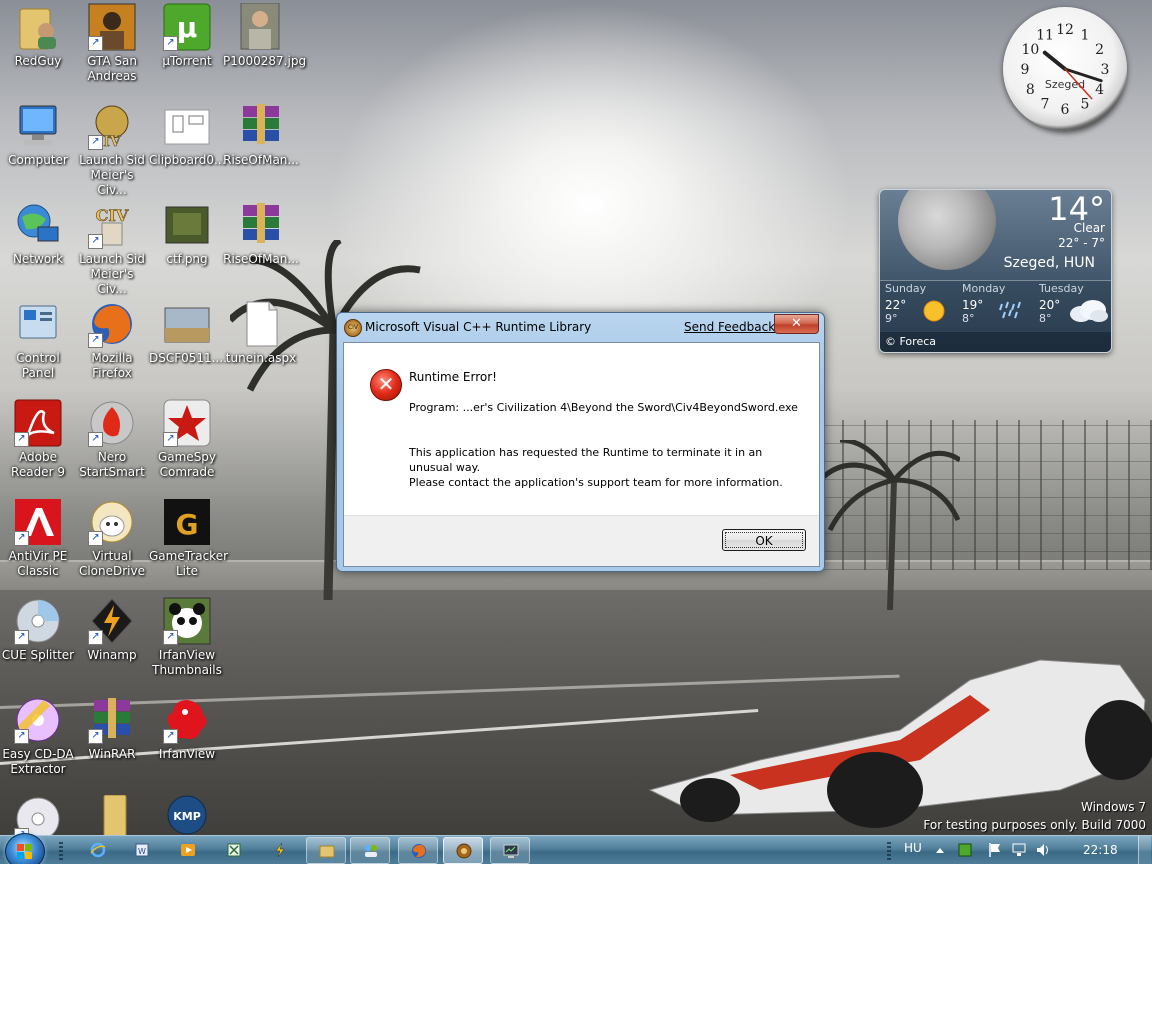 The width and height of the screenshot is (1152, 1020). Describe the element at coordinates (729, 327) in the screenshot. I see `send-feedback-link: Send Feedback` at that location.